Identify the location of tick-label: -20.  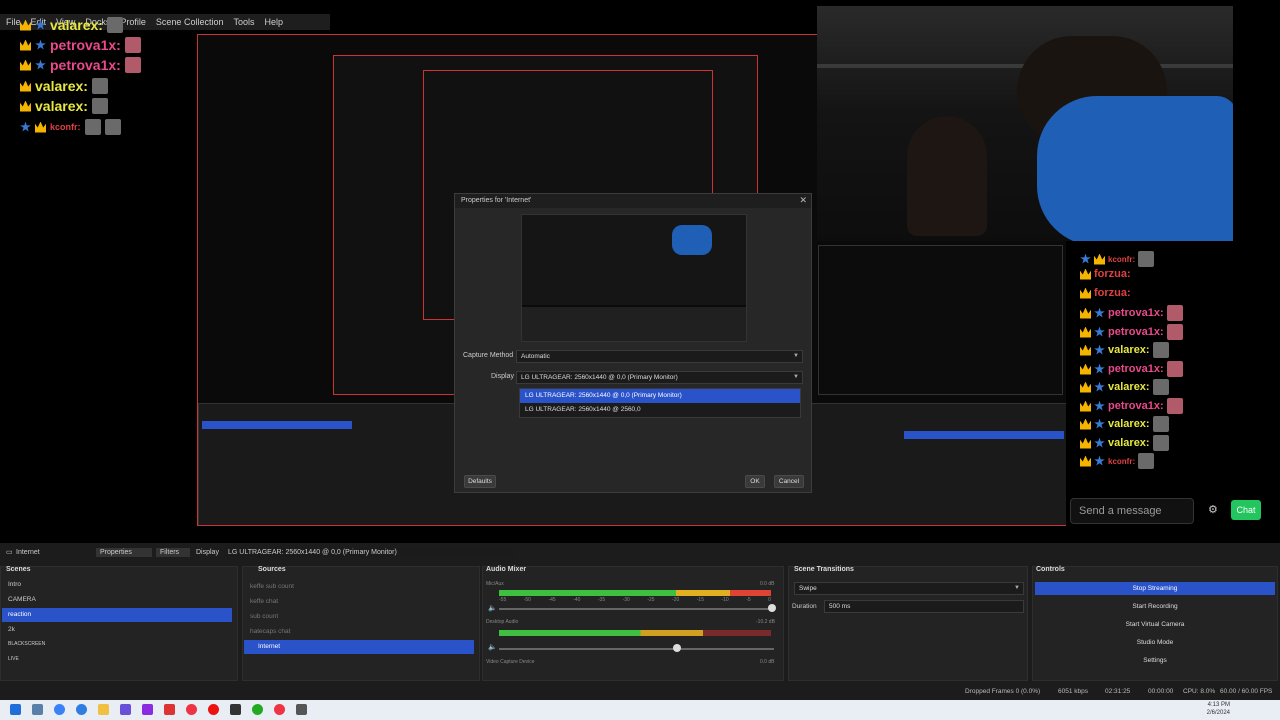
(676, 600).